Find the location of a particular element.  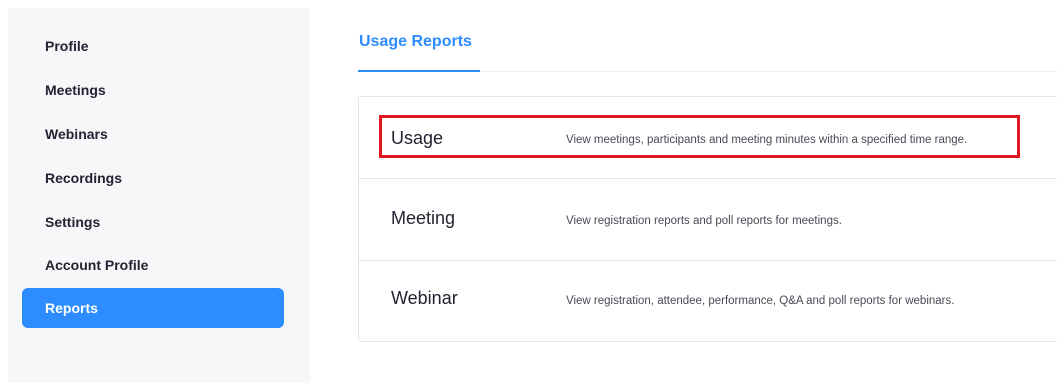

sidebar-item-label: Reports is located at coordinates (71, 308).